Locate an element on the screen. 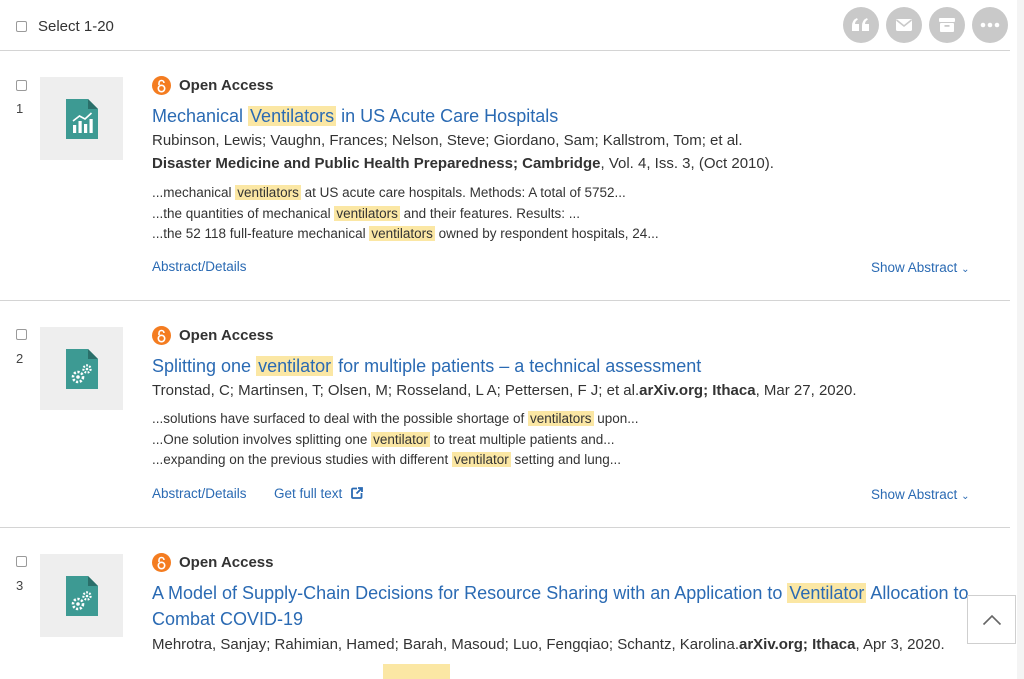 The width and height of the screenshot is (1024, 679). back-to-top-button is located at coordinates (991, 619).